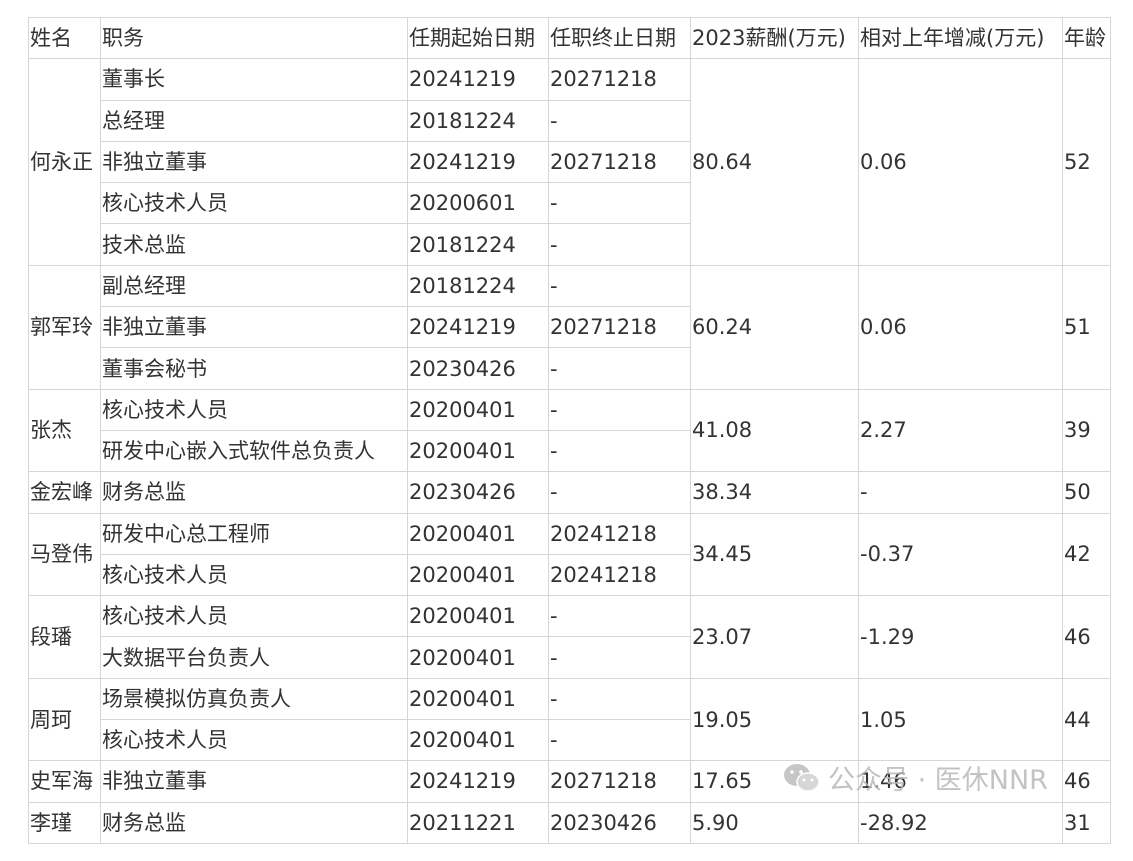 The image size is (1133, 861). Describe the element at coordinates (960, 822) in the screenshot. I see `salary-change: -28.92` at that location.